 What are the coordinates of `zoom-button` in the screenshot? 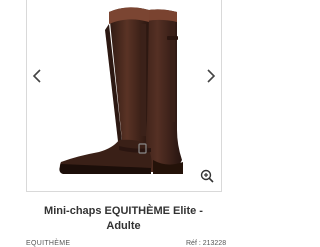 It's located at (207, 176).